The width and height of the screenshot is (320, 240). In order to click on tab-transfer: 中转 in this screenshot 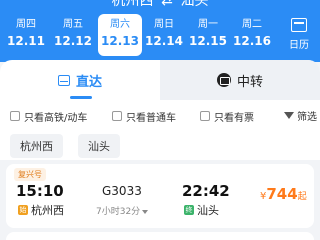, I will do `click(240, 80)`.